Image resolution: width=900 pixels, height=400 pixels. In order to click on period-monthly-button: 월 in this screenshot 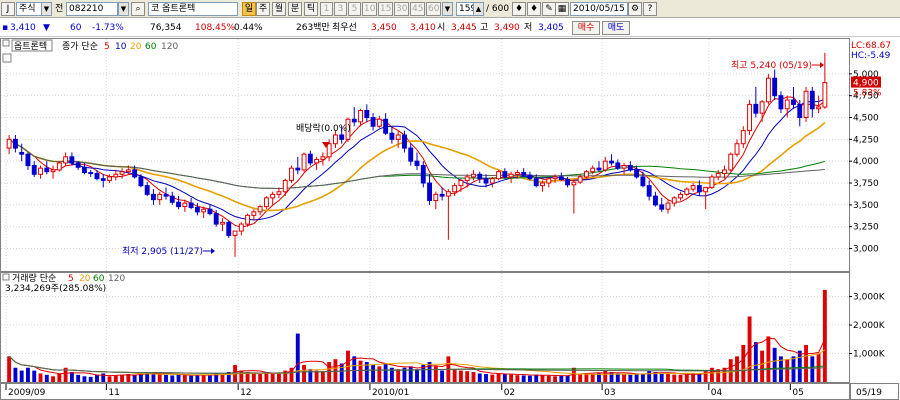, I will do `click(279, 9)`.